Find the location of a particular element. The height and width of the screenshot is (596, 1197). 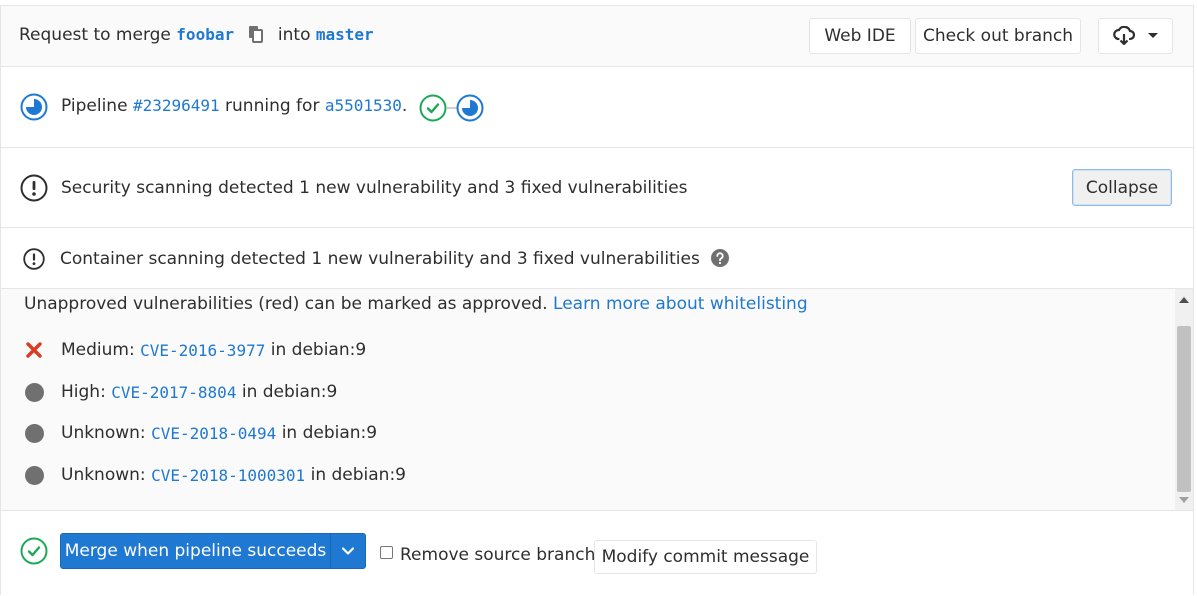

merge-options-dropdown is located at coordinates (348, 551).